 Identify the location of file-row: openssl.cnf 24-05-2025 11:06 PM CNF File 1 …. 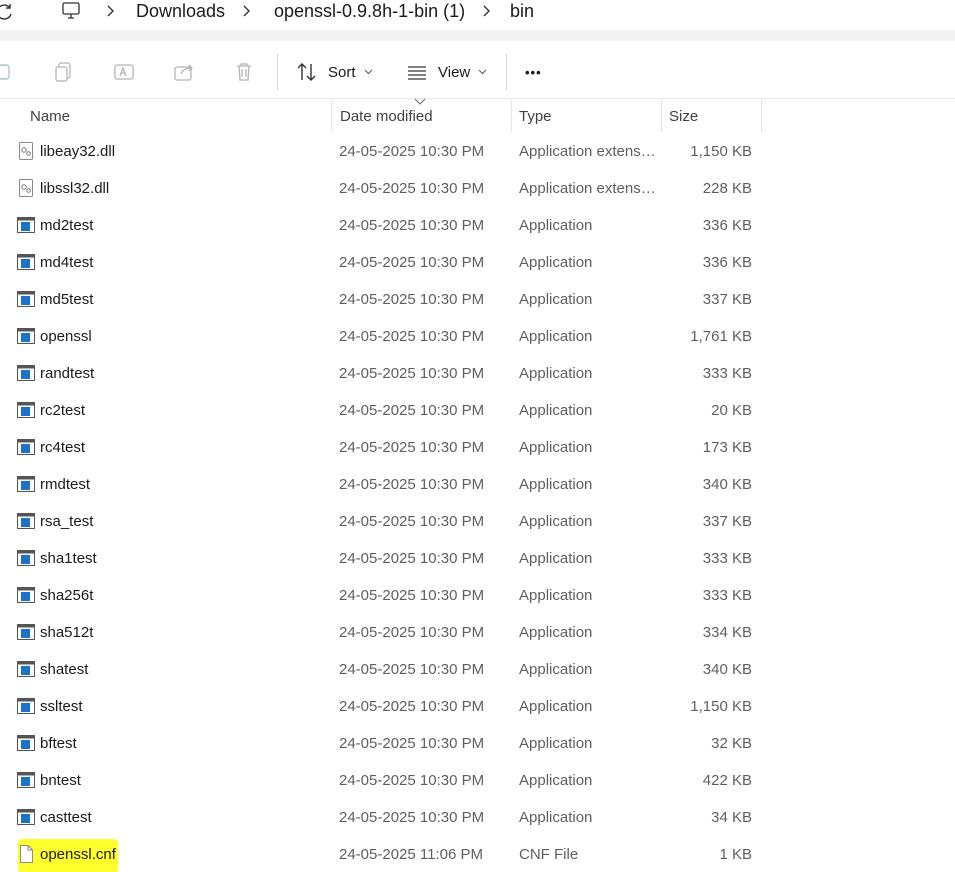
(477, 854).